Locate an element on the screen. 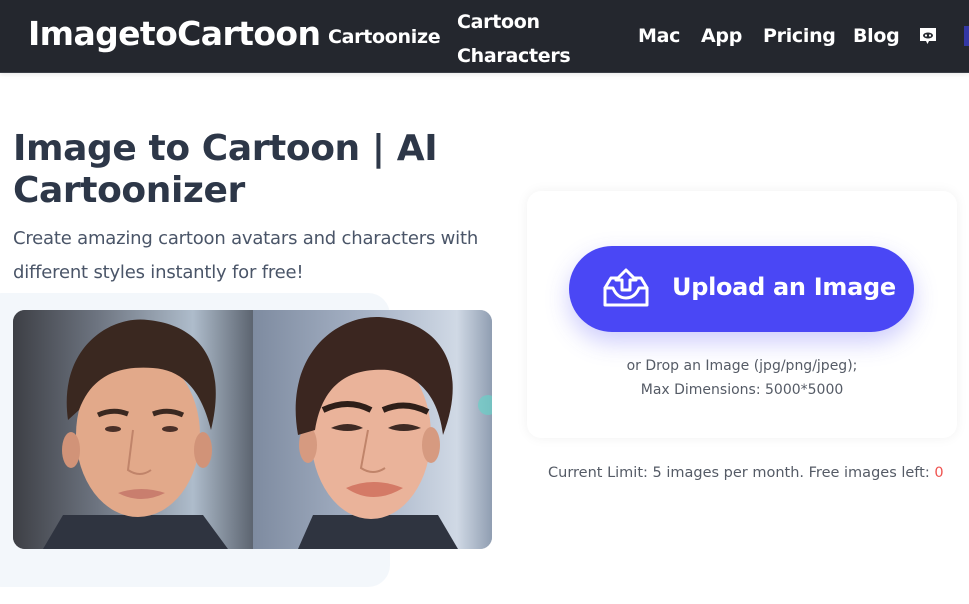 Image resolution: width=969 pixels, height=604 pixels. upload-button-label: Upload an Image is located at coordinates (784, 287).